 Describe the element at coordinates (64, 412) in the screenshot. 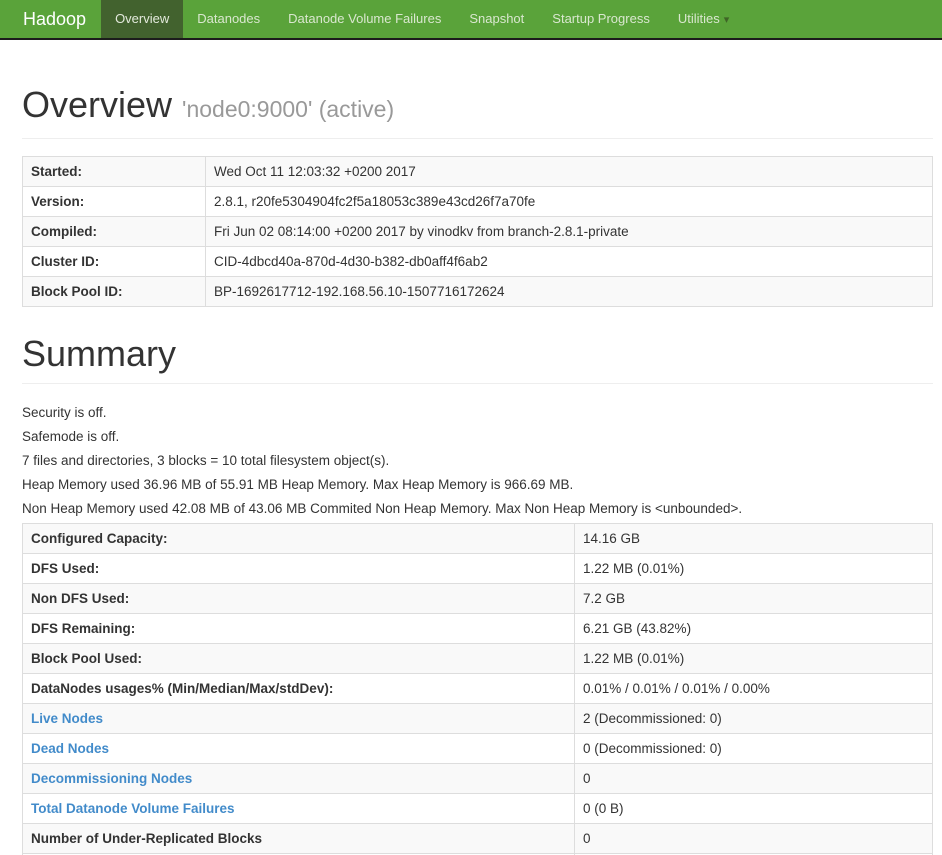

I see `summary-paragraph: Security is off.` at that location.